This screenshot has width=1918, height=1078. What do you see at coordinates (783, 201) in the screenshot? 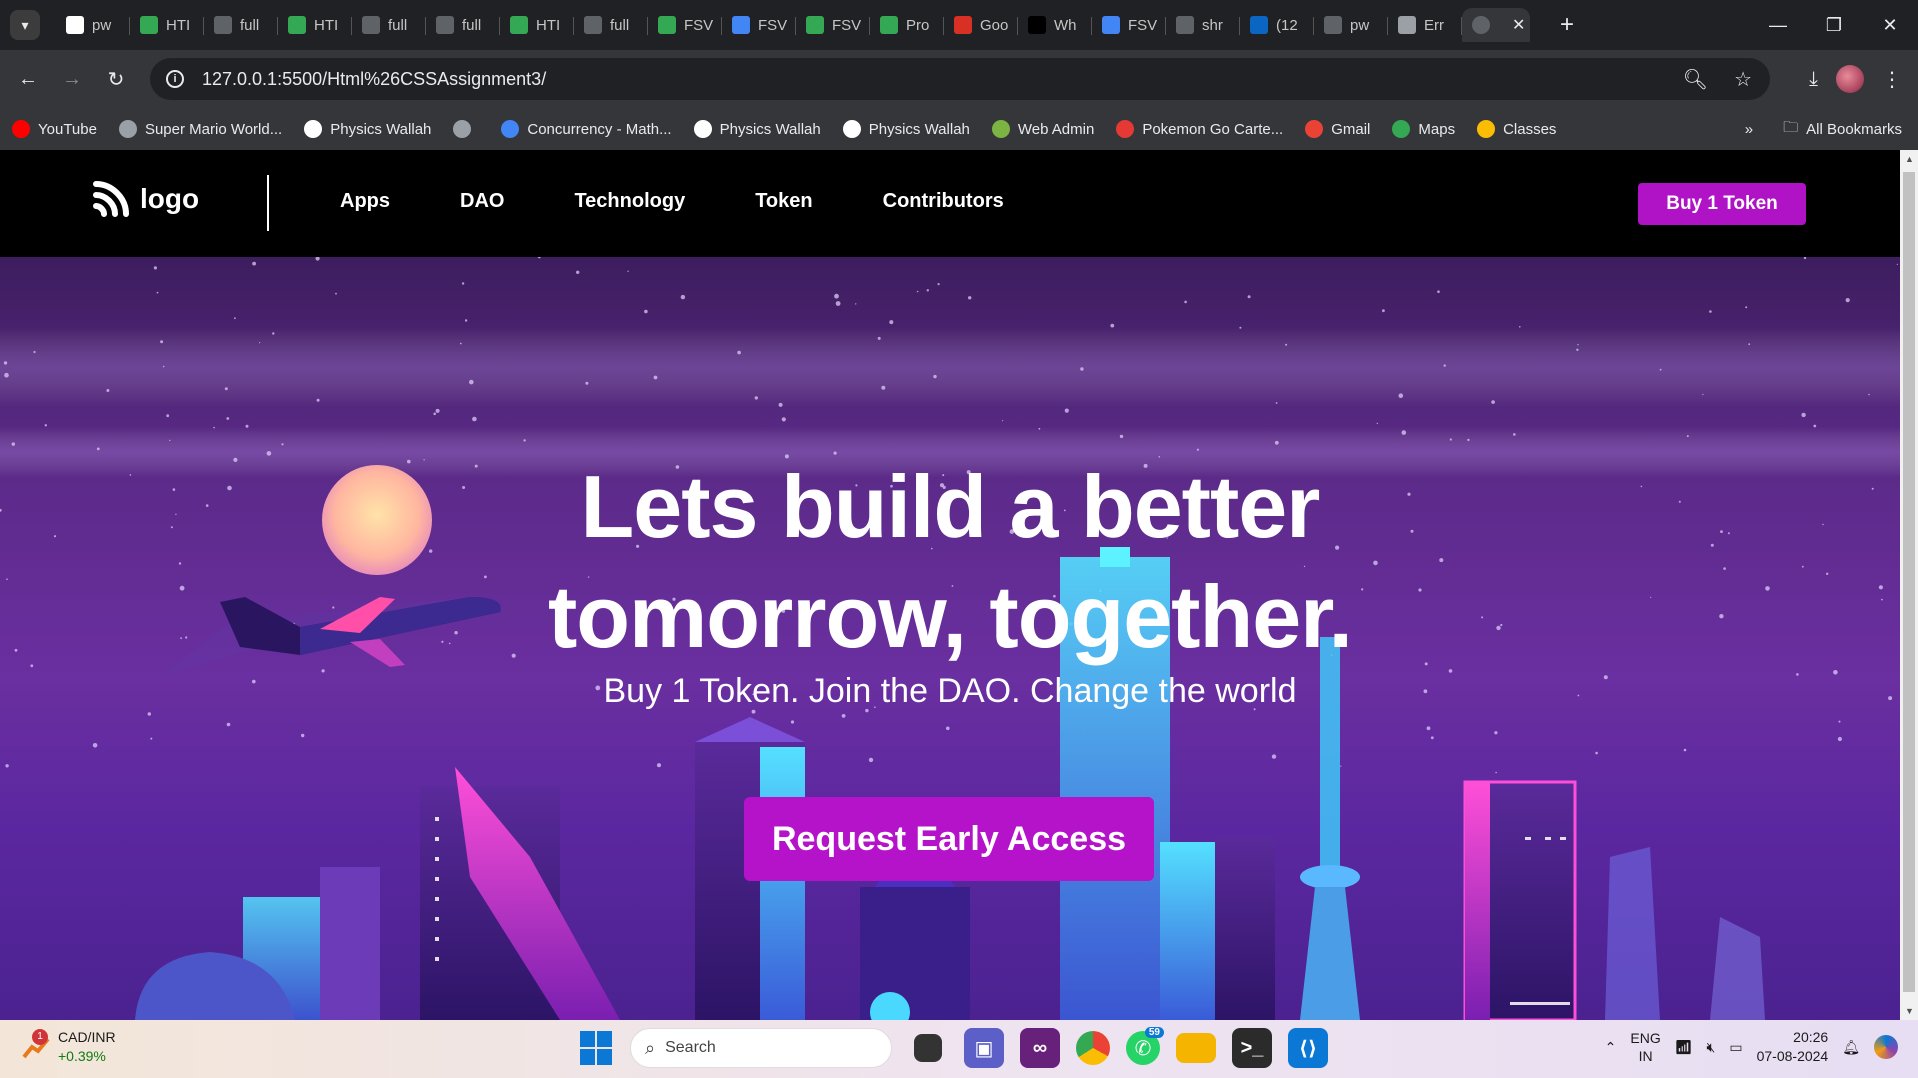
I see `nav-token: Token` at bounding box center [783, 201].